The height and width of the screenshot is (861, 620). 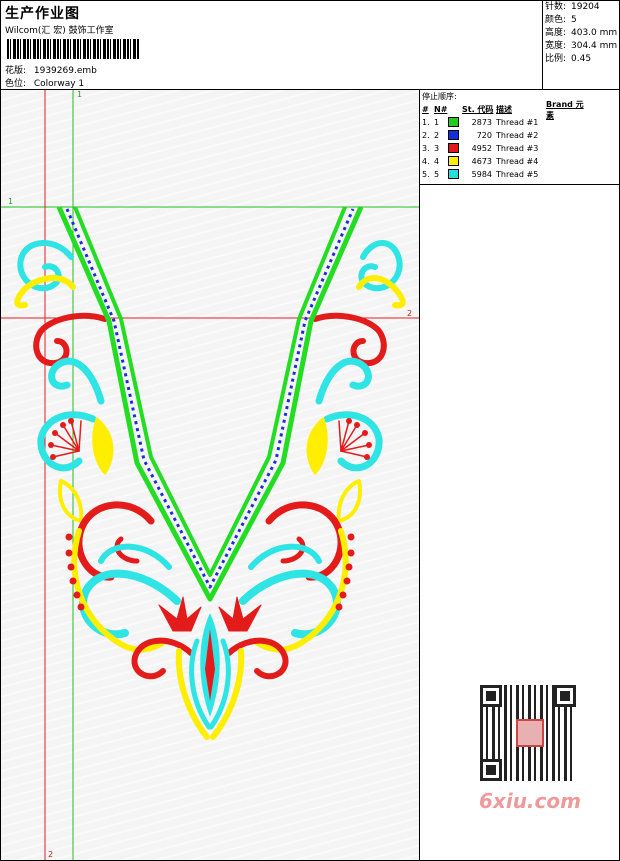 What do you see at coordinates (73, 49) in the screenshot?
I see `barcode` at bounding box center [73, 49].